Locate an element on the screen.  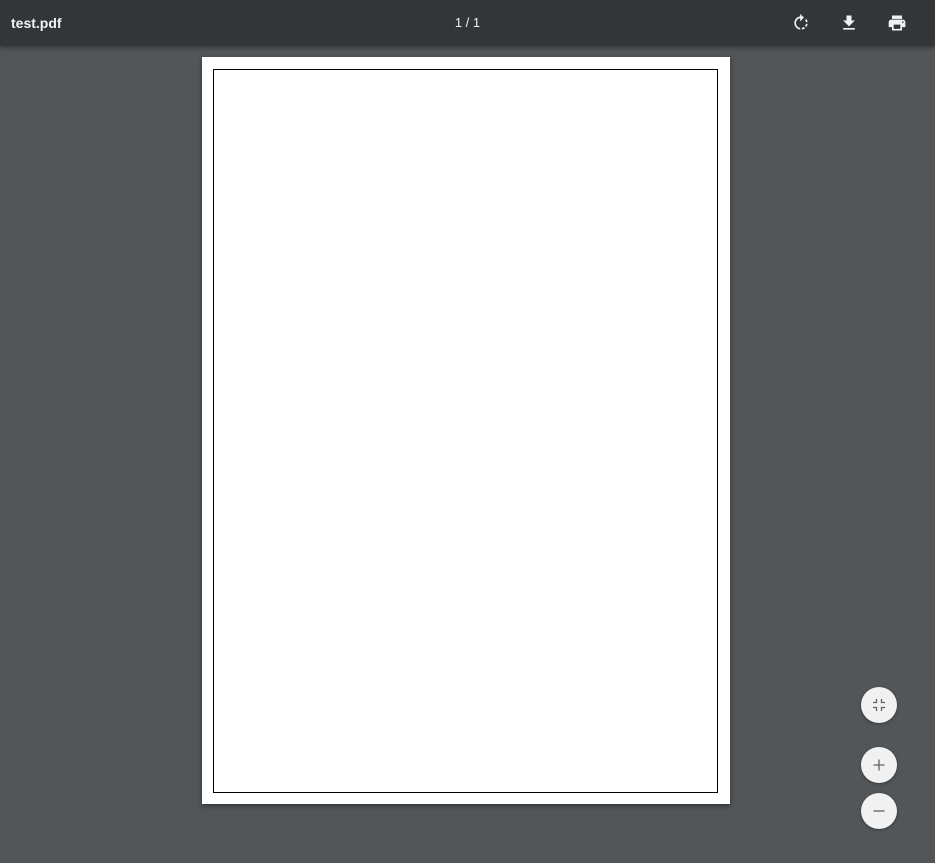
pdf-toolbar: test.pdf 1 / 1 is located at coordinates (467, 23).